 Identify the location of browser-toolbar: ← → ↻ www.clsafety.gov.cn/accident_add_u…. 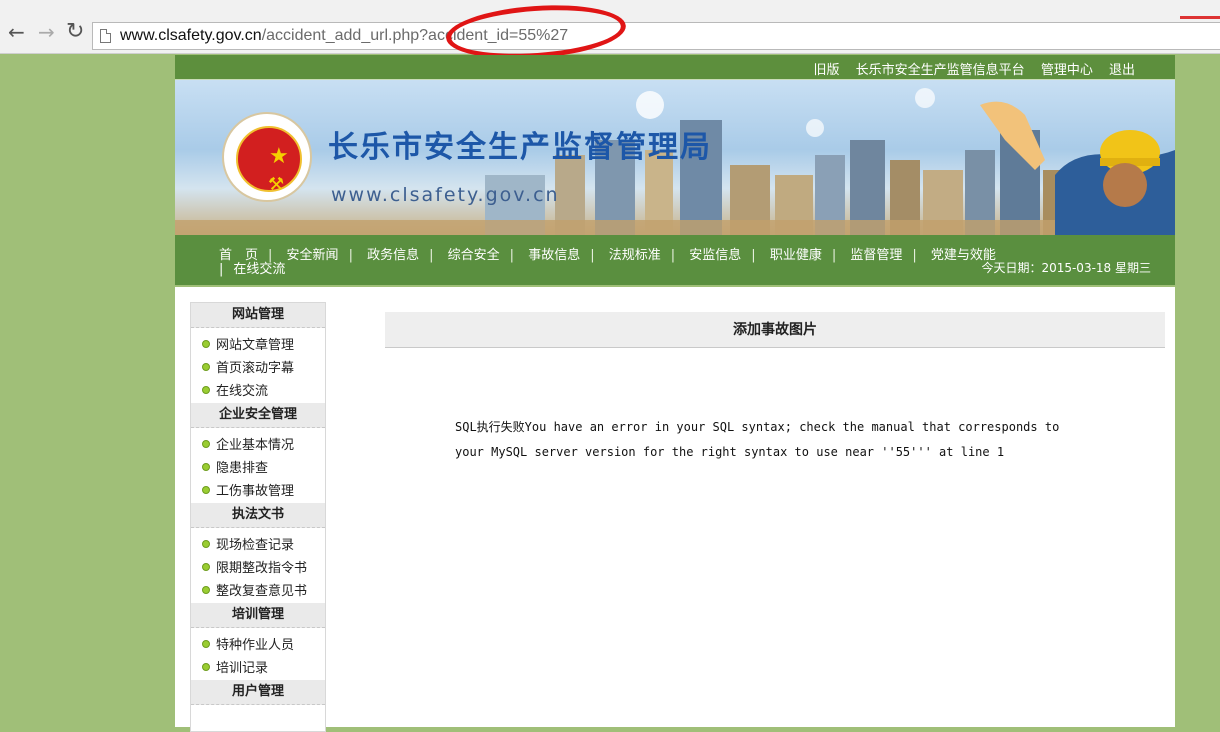
(610, 27).